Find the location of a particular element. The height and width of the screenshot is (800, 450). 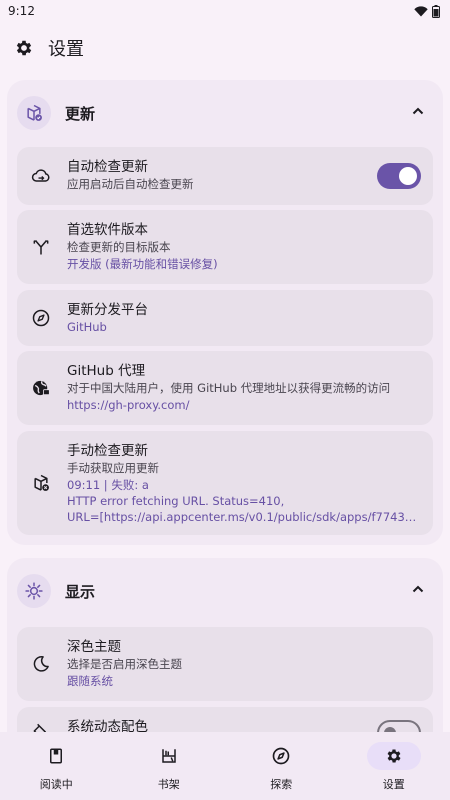

preferred-version-value: 开发版 (最新功能和错误修复) is located at coordinates (142, 264).